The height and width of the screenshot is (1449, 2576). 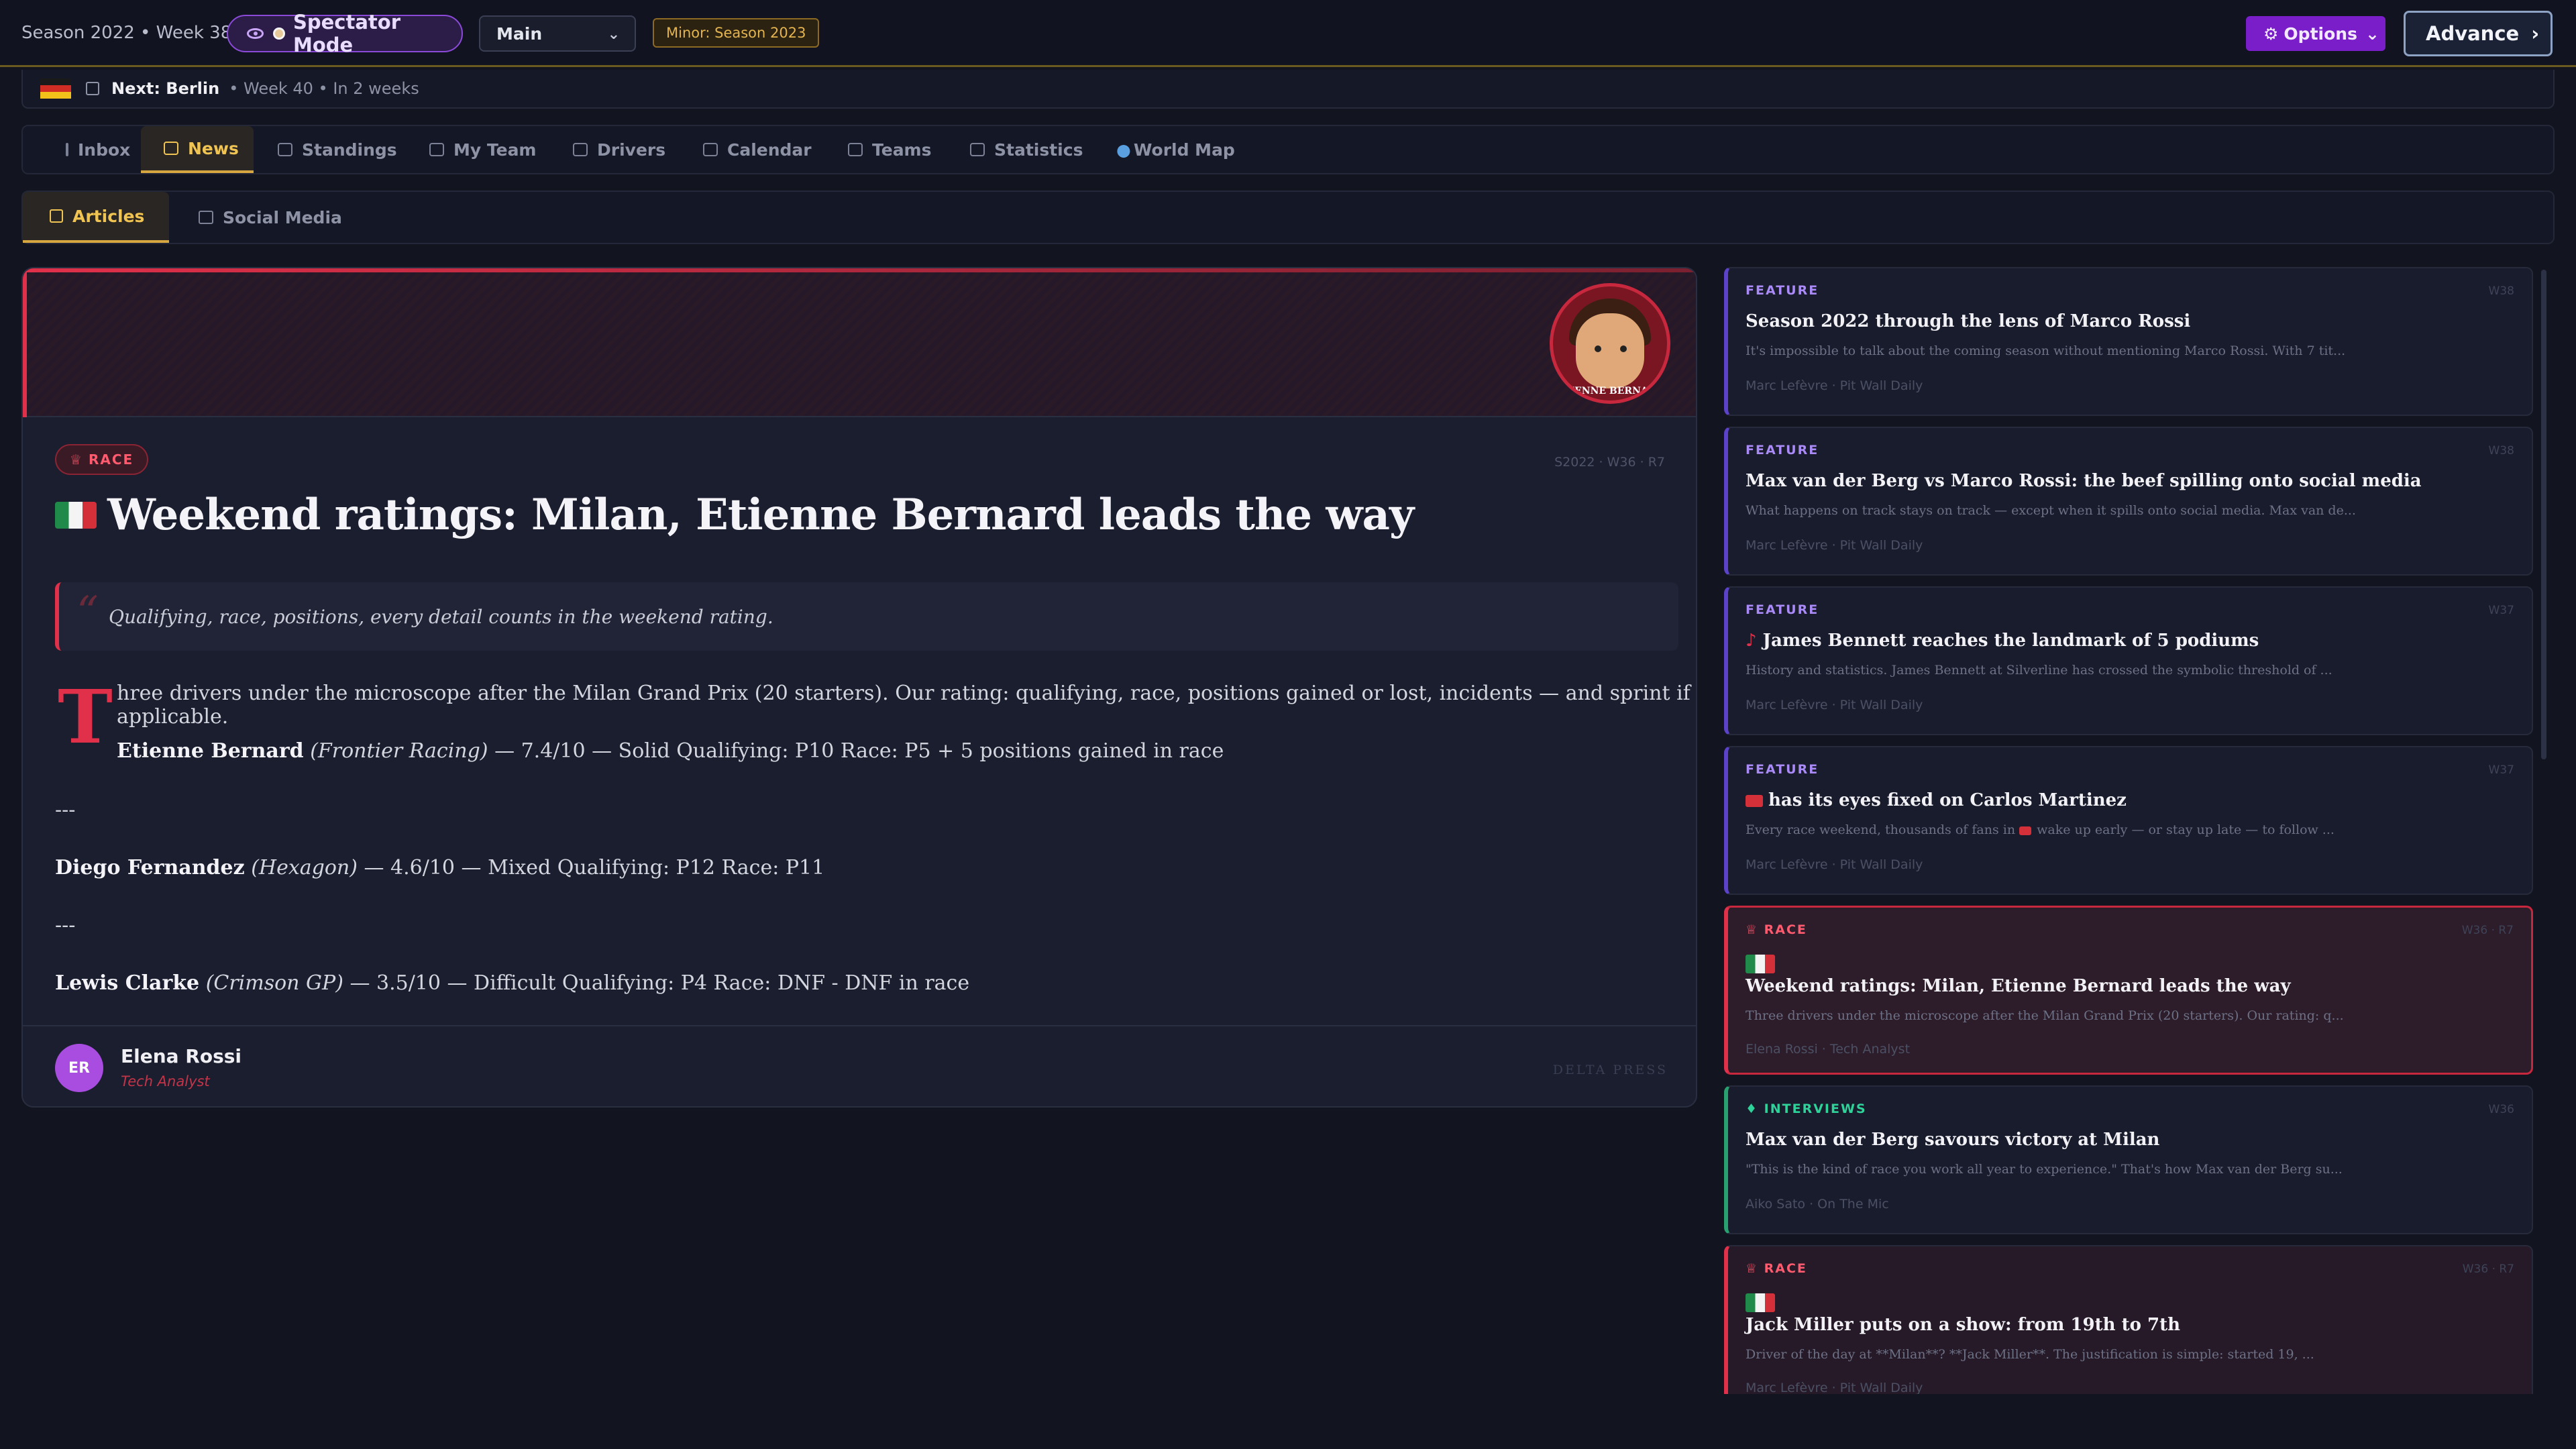 I want to click on avatar-caption: ETIENNE BERNARD, so click(x=1610, y=391).